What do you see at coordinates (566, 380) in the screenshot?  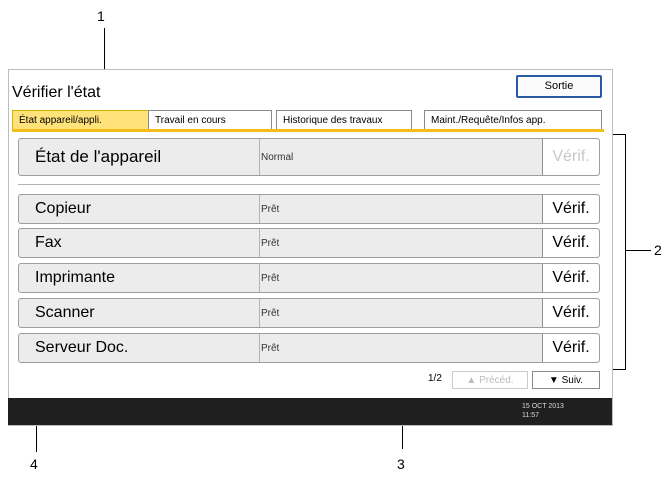 I see `next-page-button: ▼ Suiv.` at bounding box center [566, 380].